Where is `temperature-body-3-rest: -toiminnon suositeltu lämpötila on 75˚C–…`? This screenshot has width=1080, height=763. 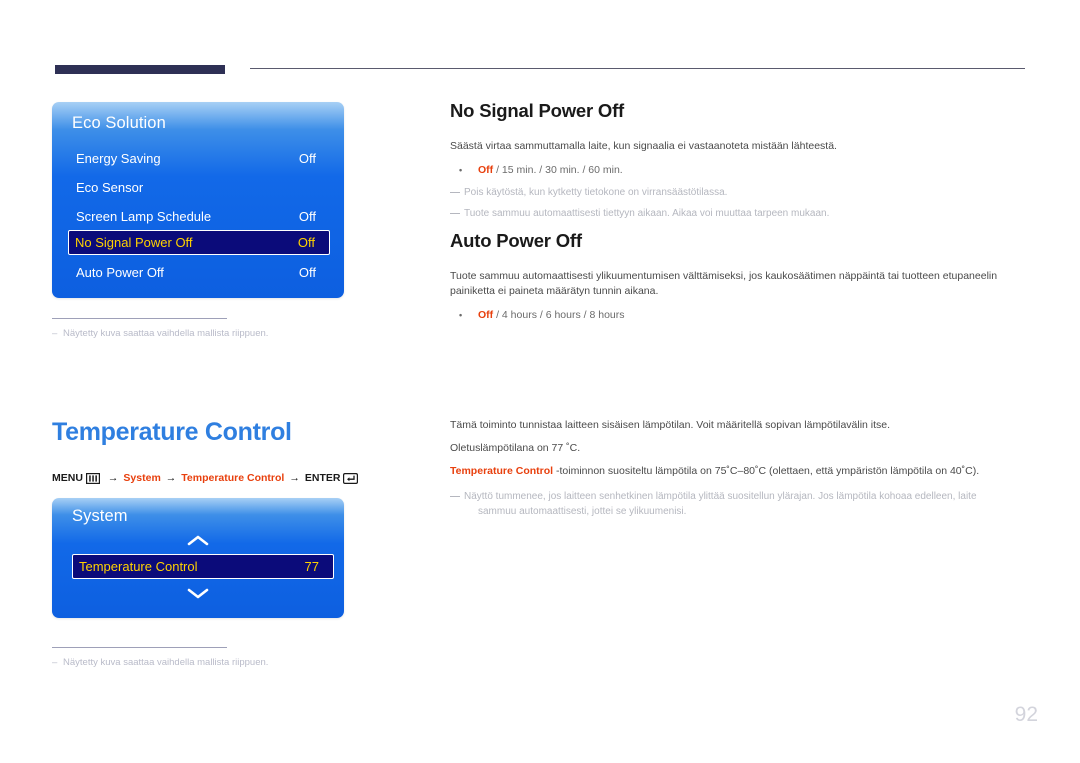
temperature-body-3-rest: -toiminnon suositeltu lämpötila on 75˚C–… is located at coordinates (766, 471).